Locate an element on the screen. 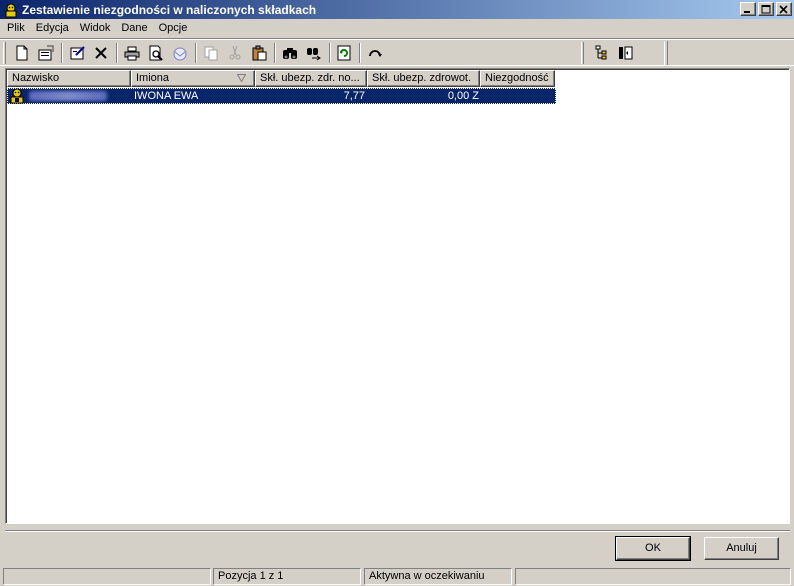 The width and height of the screenshot is (794, 586). columns-button is located at coordinates (626, 53).